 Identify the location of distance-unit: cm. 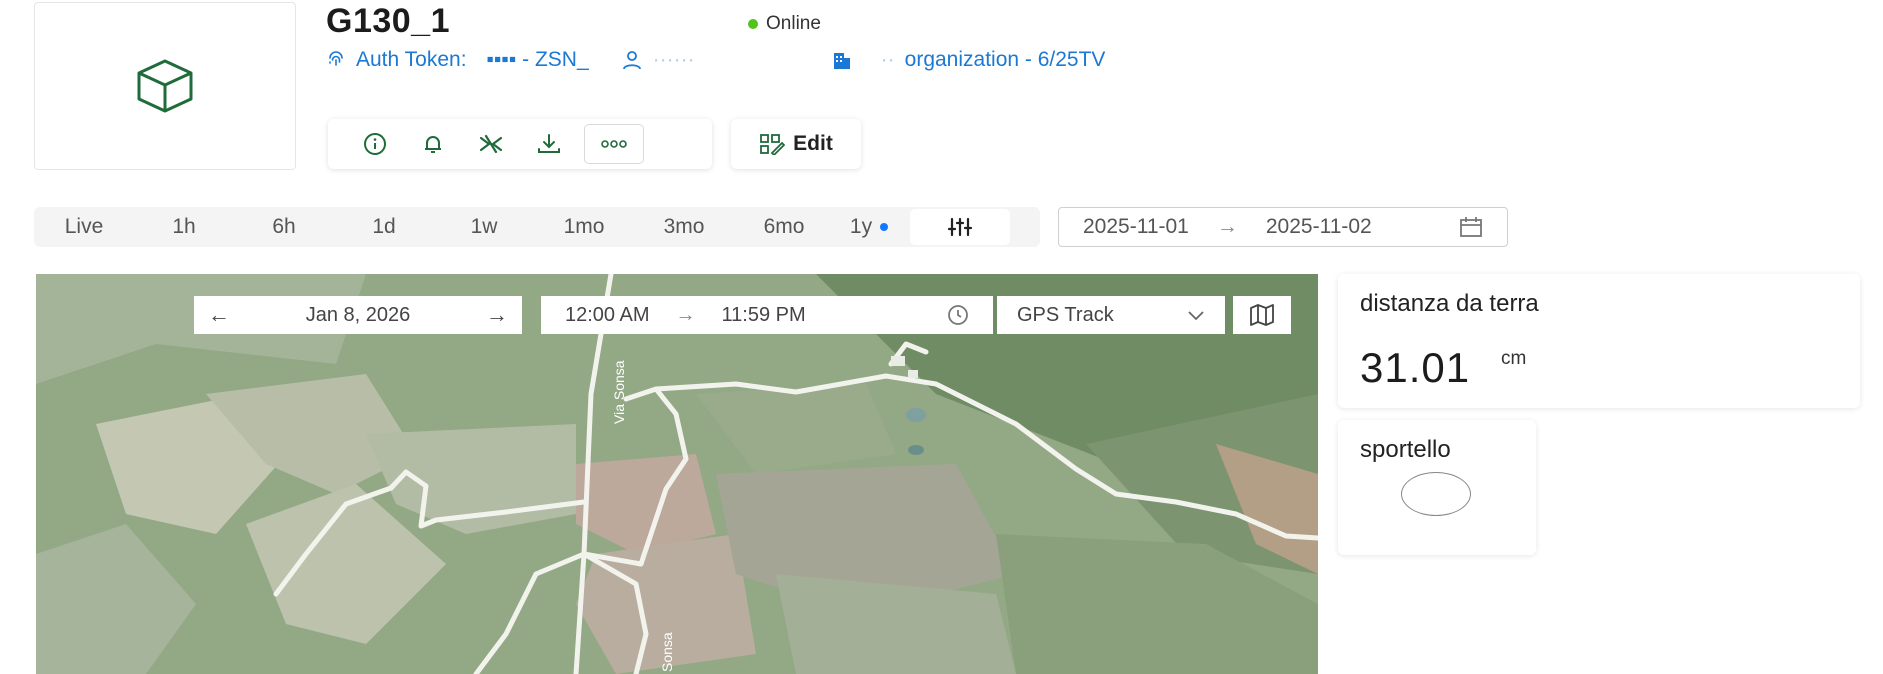
(1514, 358).